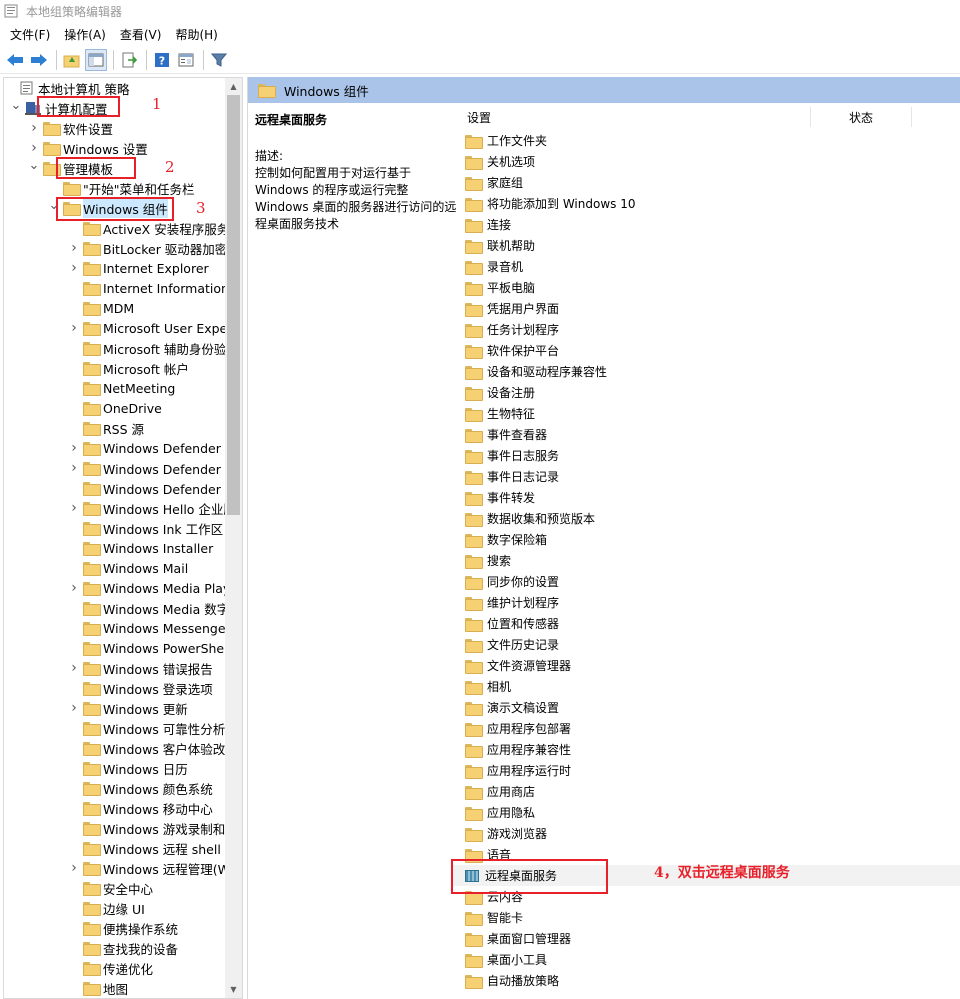 The height and width of the screenshot is (999, 960). What do you see at coordinates (144, 848) in the screenshot?
I see `tree-item: Windows 远程 shell` at bounding box center [144, 848].